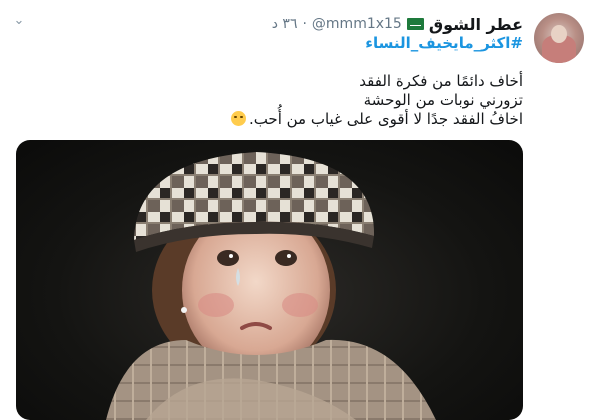 The height and width of the screenshot is (420, 596). I want to click on hashtag-link: #اكثر_مايخيف_النساء, so click(444, 43).